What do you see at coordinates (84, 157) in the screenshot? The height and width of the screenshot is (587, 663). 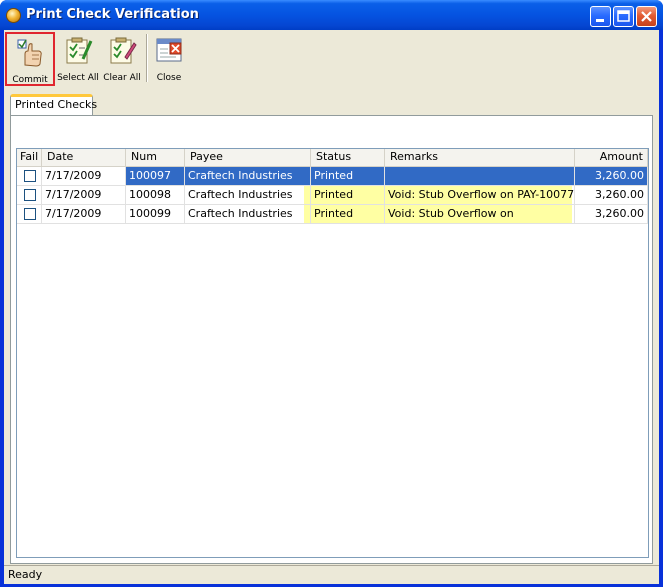 I see `column-header-date: Date` at bounding box center [84, 157].